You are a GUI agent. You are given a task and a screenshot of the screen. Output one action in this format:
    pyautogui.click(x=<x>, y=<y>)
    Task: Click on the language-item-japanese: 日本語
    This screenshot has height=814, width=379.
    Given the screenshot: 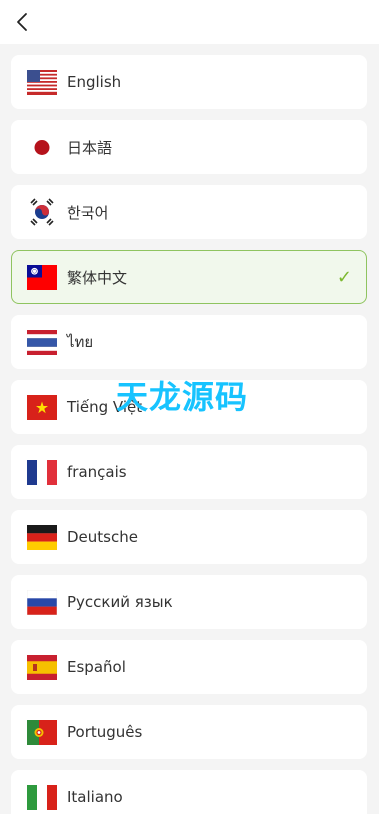 What is the action you would take?
    pyautogui.click(x=189, y=147)
    